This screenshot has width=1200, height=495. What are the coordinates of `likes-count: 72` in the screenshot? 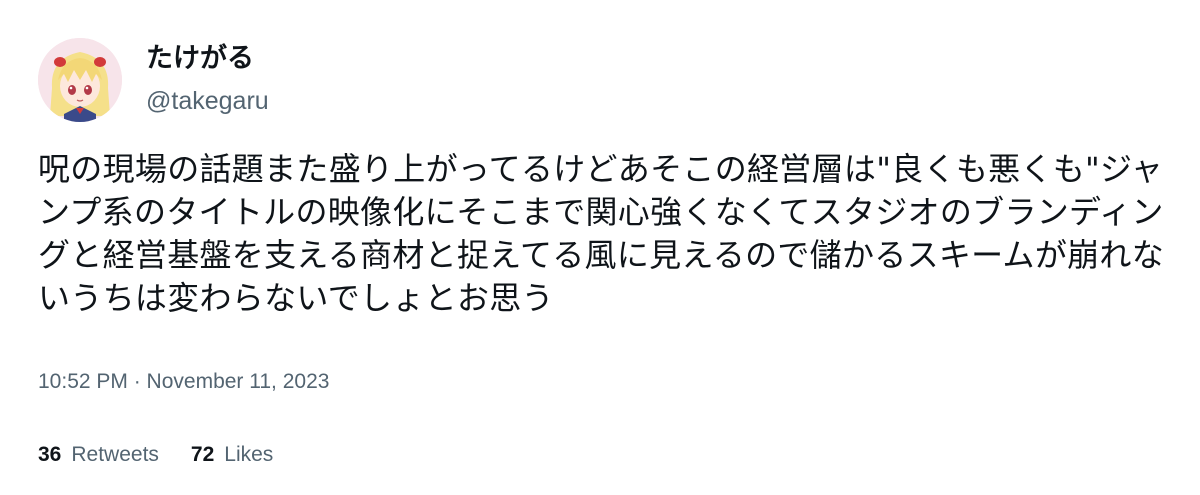 It's located at (202, 454).